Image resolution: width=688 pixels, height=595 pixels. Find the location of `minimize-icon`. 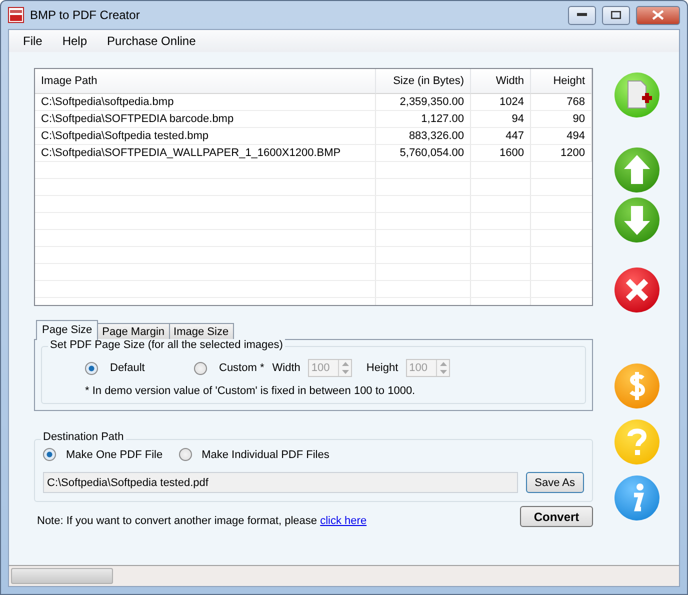

minimize-icon is located at coordinates (582, 15).